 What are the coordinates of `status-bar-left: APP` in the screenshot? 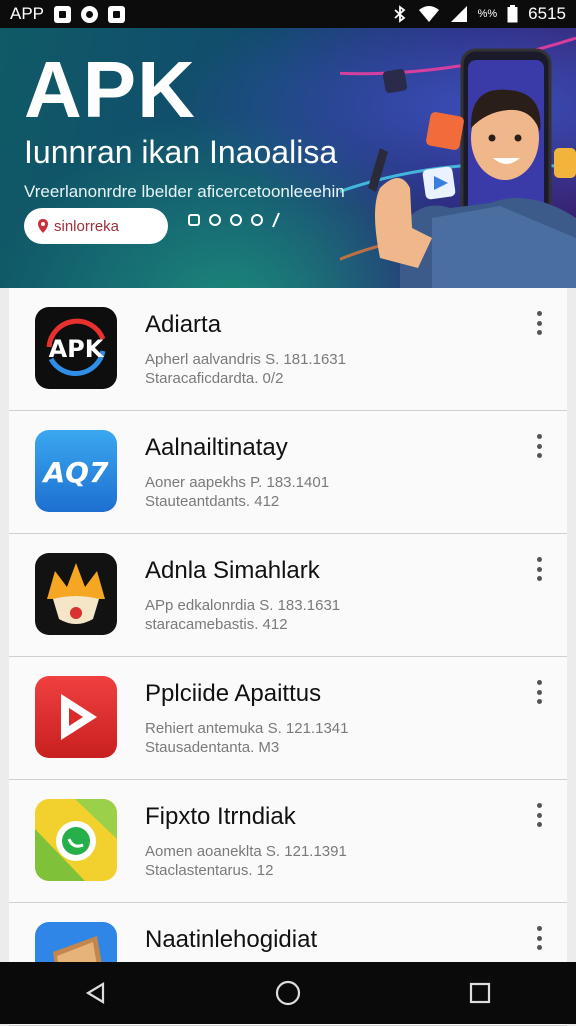 It's located at (68, 14).